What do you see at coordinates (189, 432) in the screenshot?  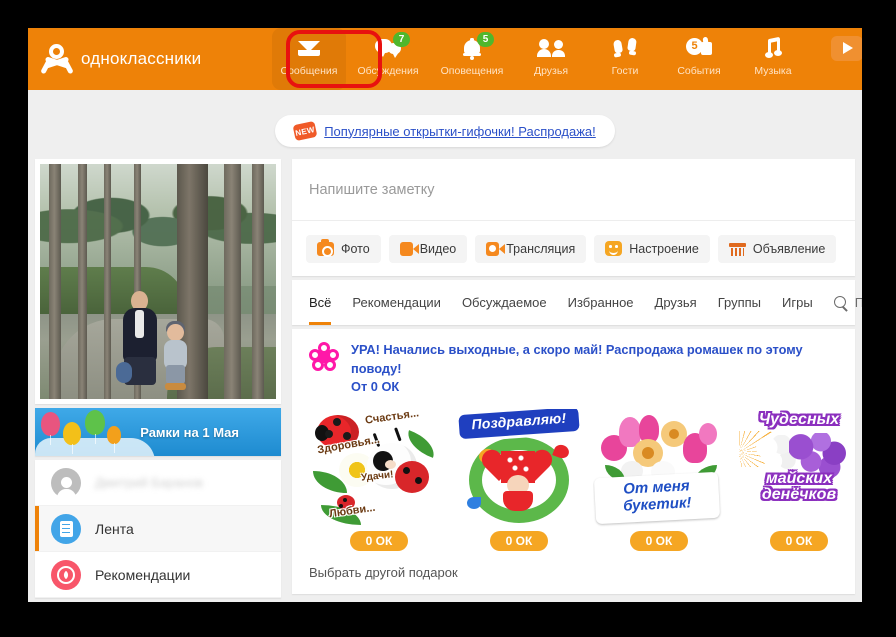 I see `holiday-banner-label: Рамки на 1 Мая` at bounding box center [189, 432].